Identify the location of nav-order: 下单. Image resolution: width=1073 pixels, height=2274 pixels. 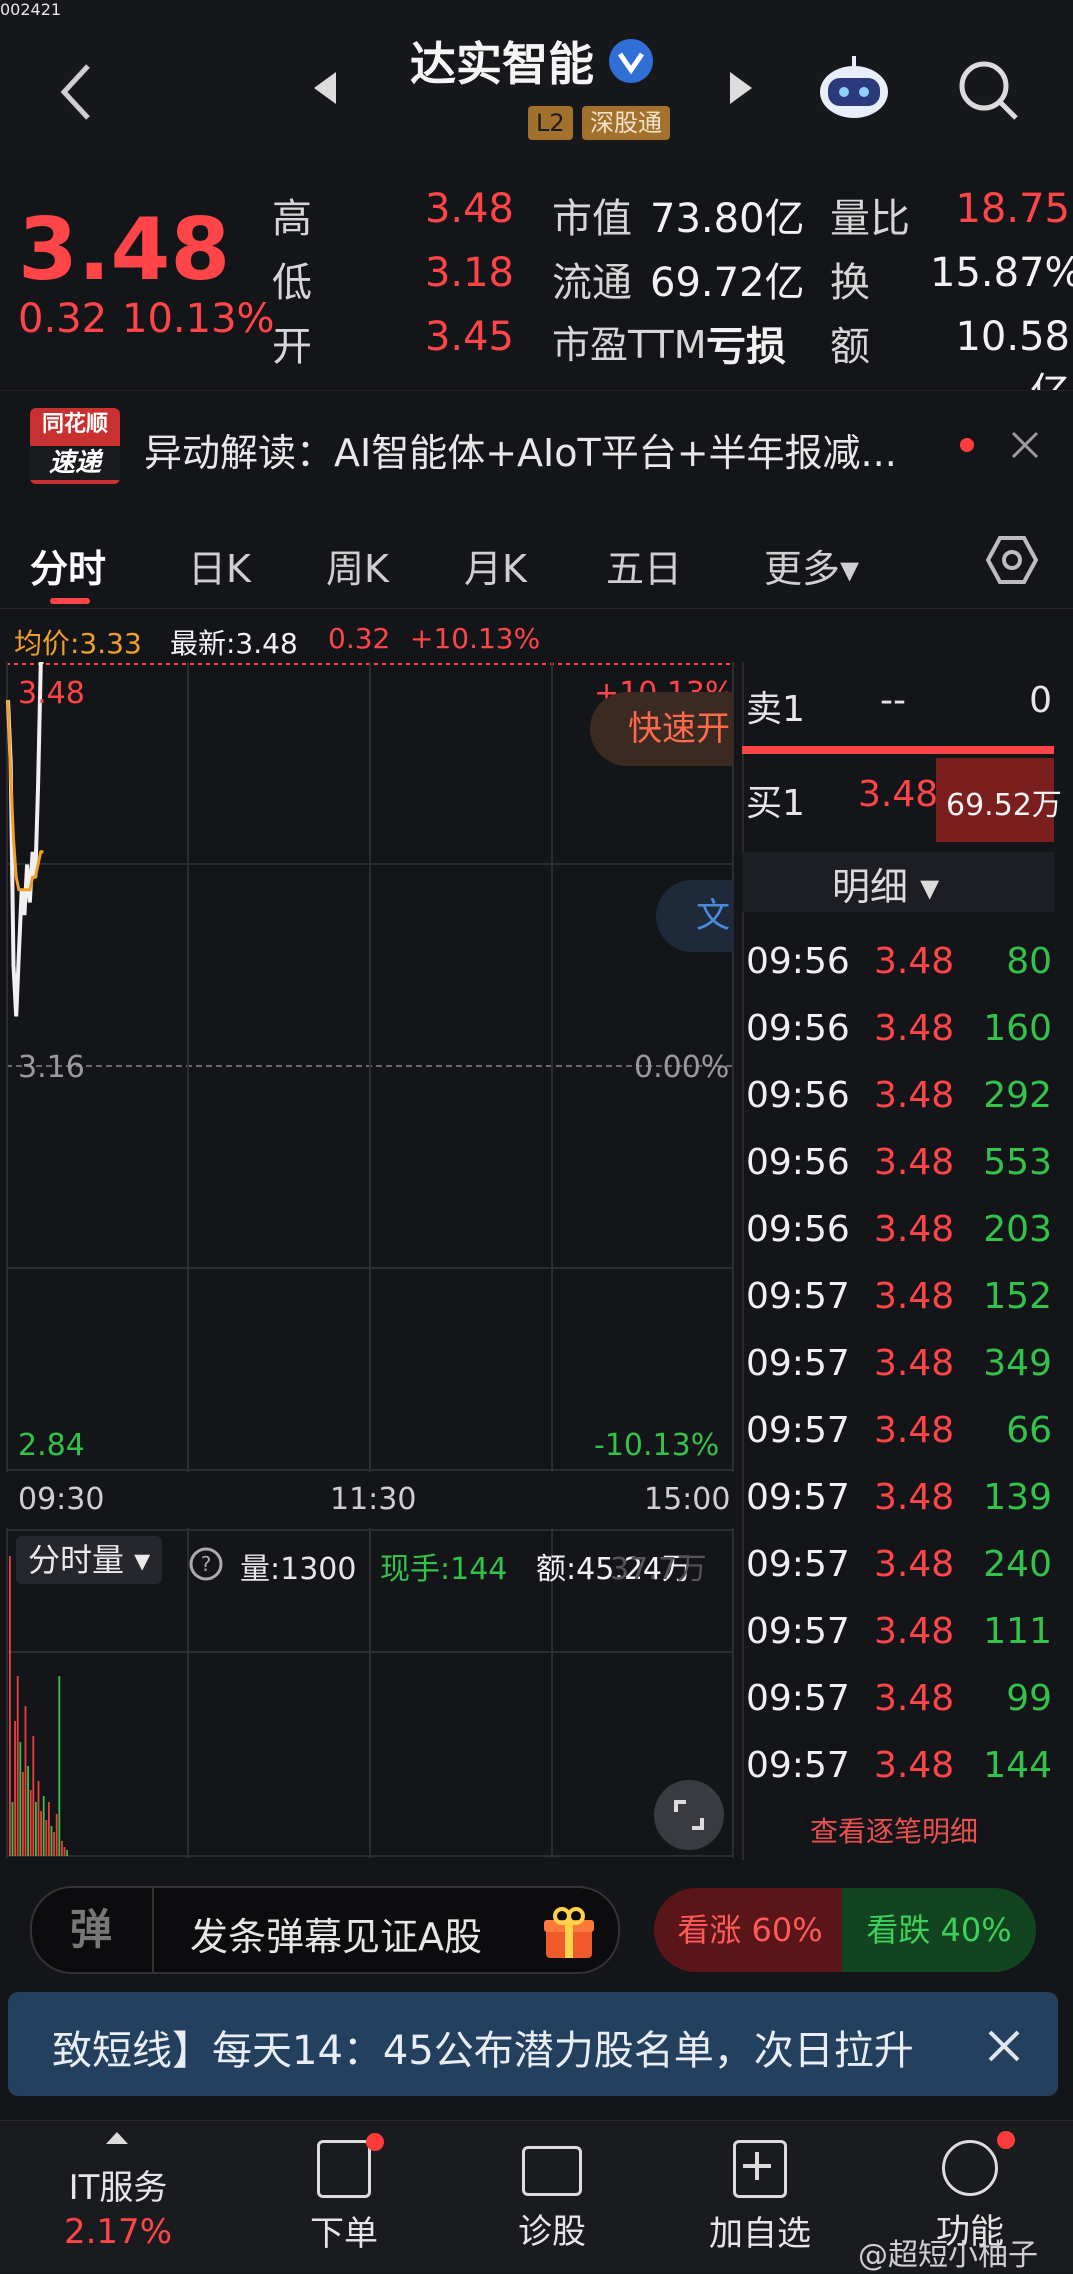
(344, 2194).